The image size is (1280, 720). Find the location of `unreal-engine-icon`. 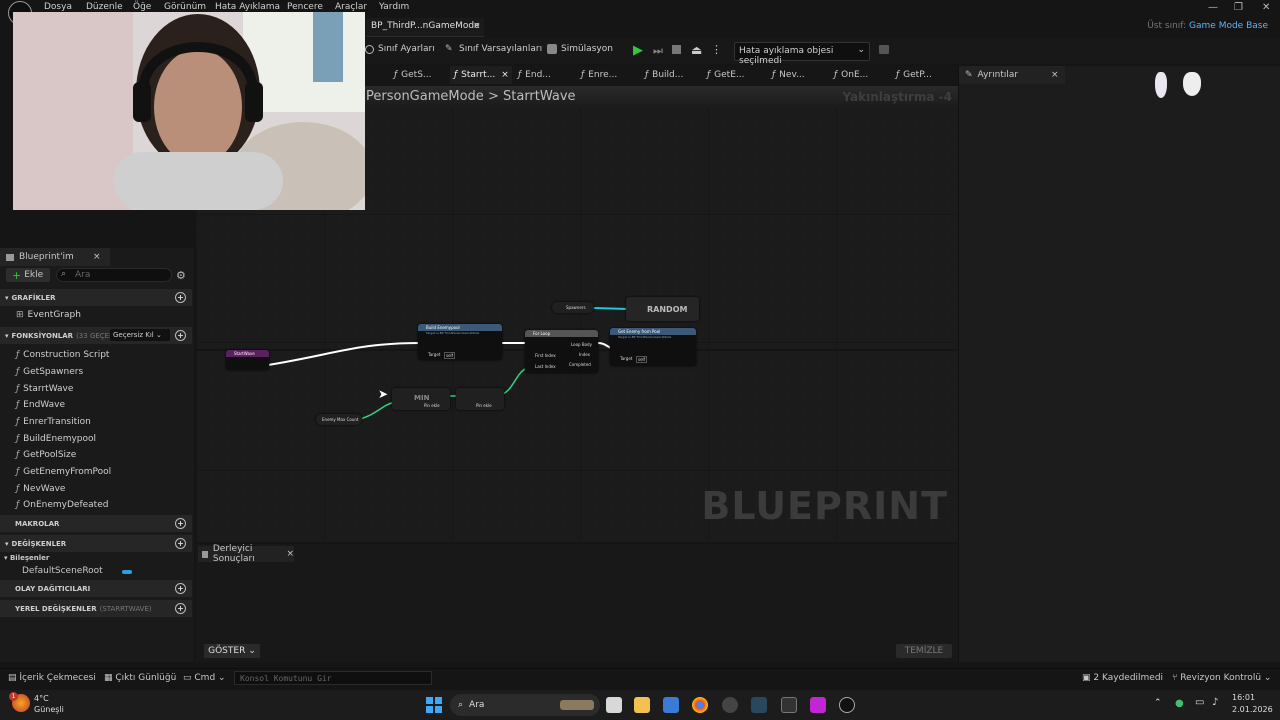

unreal-engine-icon is located at coordinates (847, 705).